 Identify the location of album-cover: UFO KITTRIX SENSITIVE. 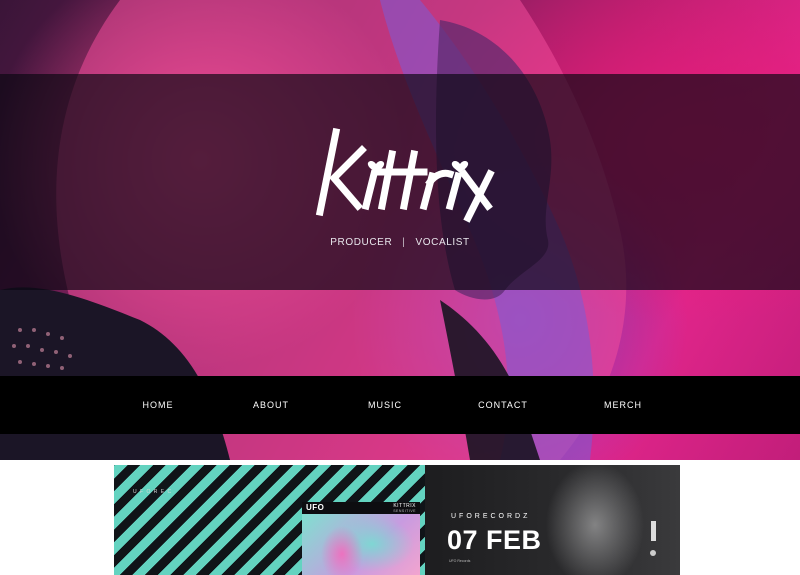
(361, 538).